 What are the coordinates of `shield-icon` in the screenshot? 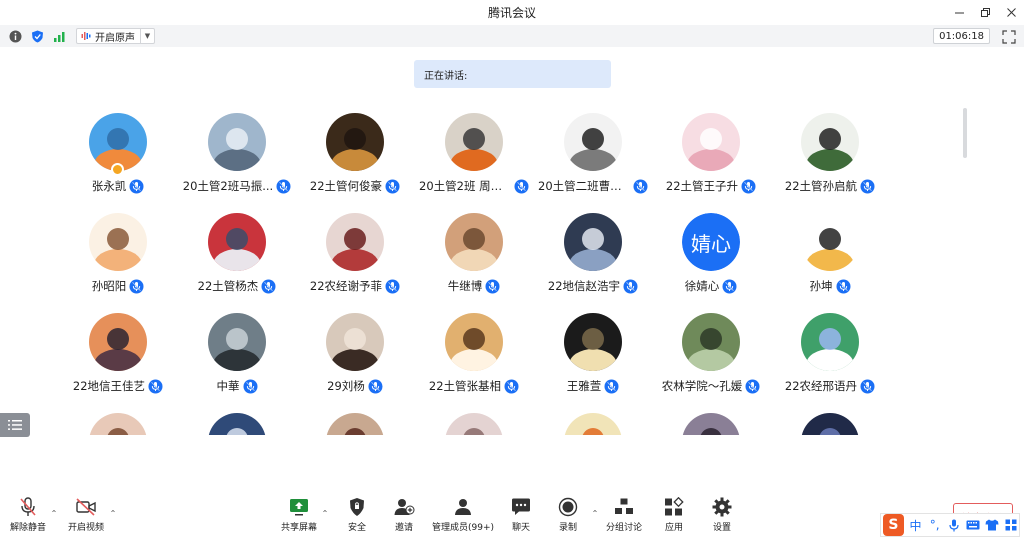 It's located at (357, 507).